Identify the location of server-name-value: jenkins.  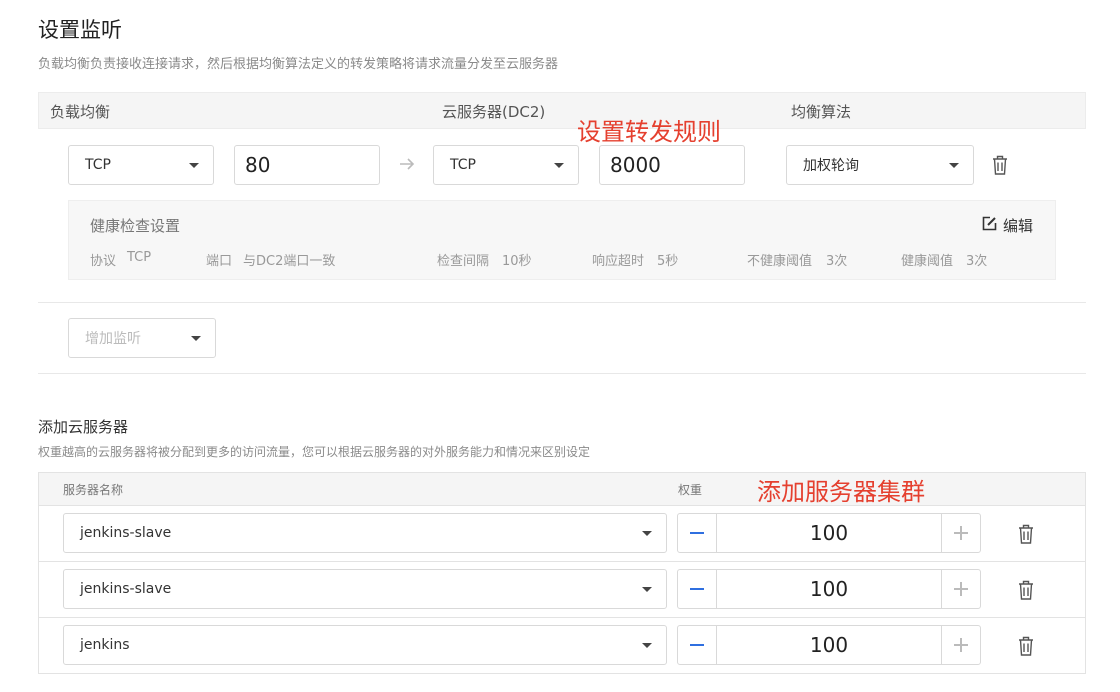
(105, 645).